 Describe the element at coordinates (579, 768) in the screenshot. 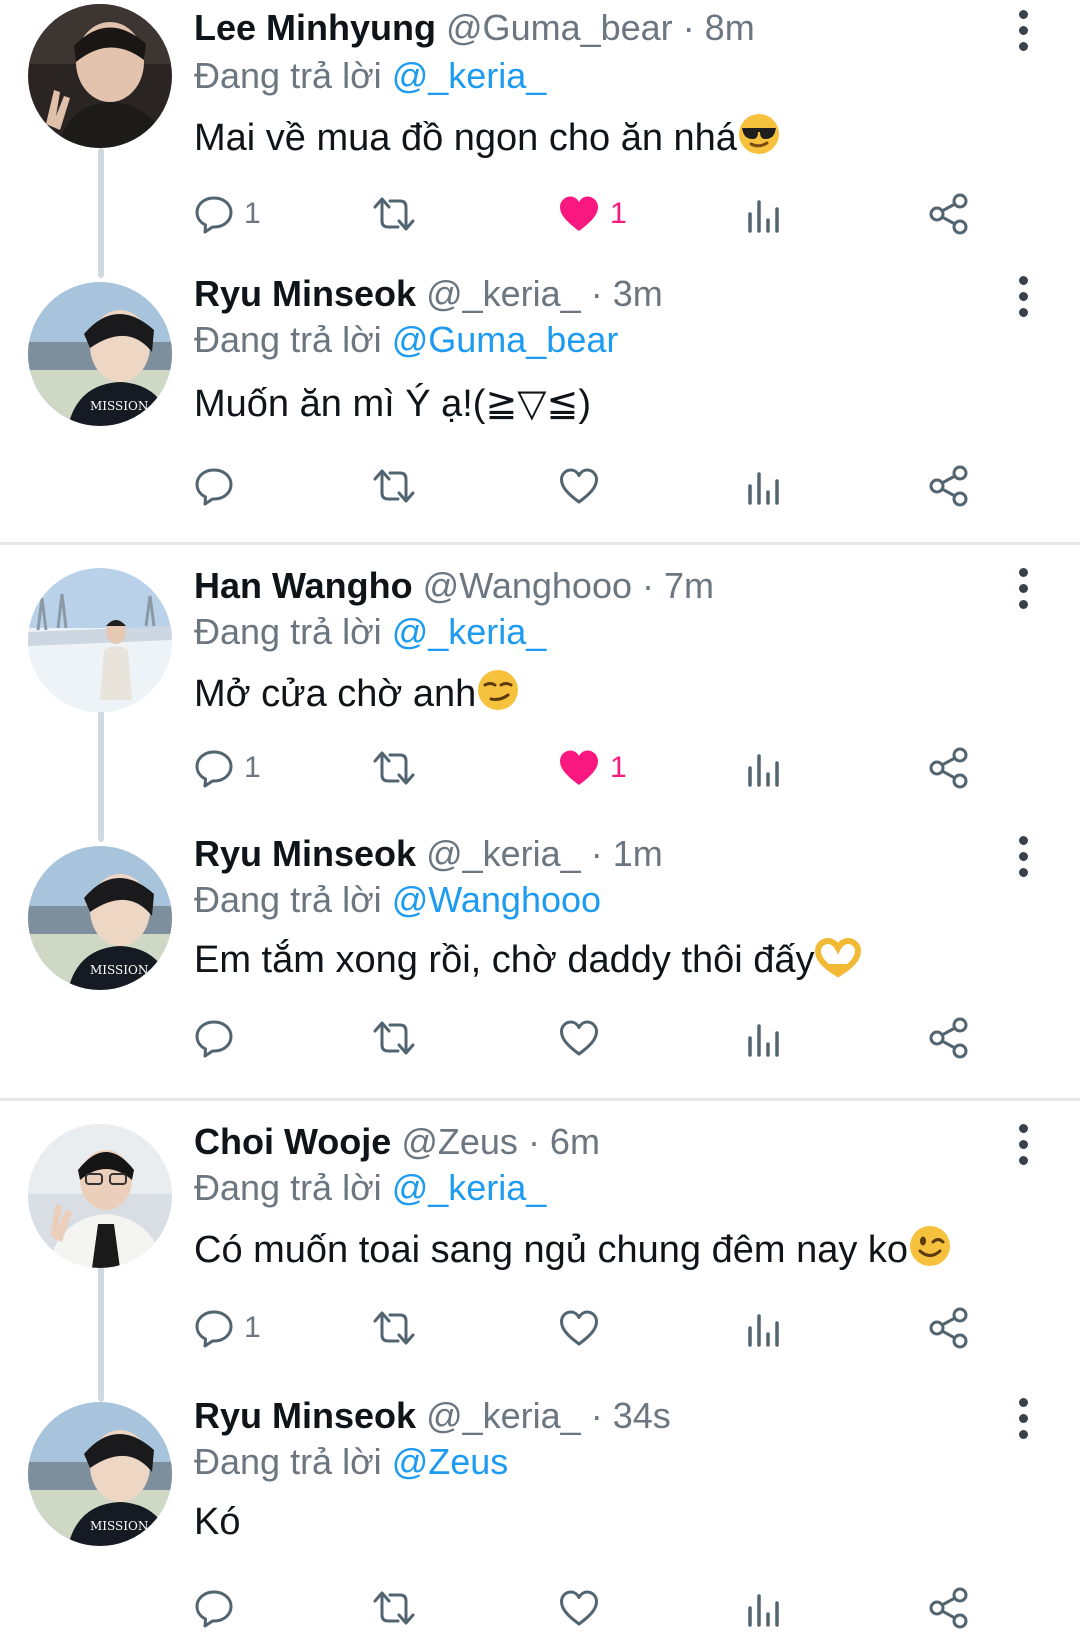

I see `heart-filled-icon` at that location.